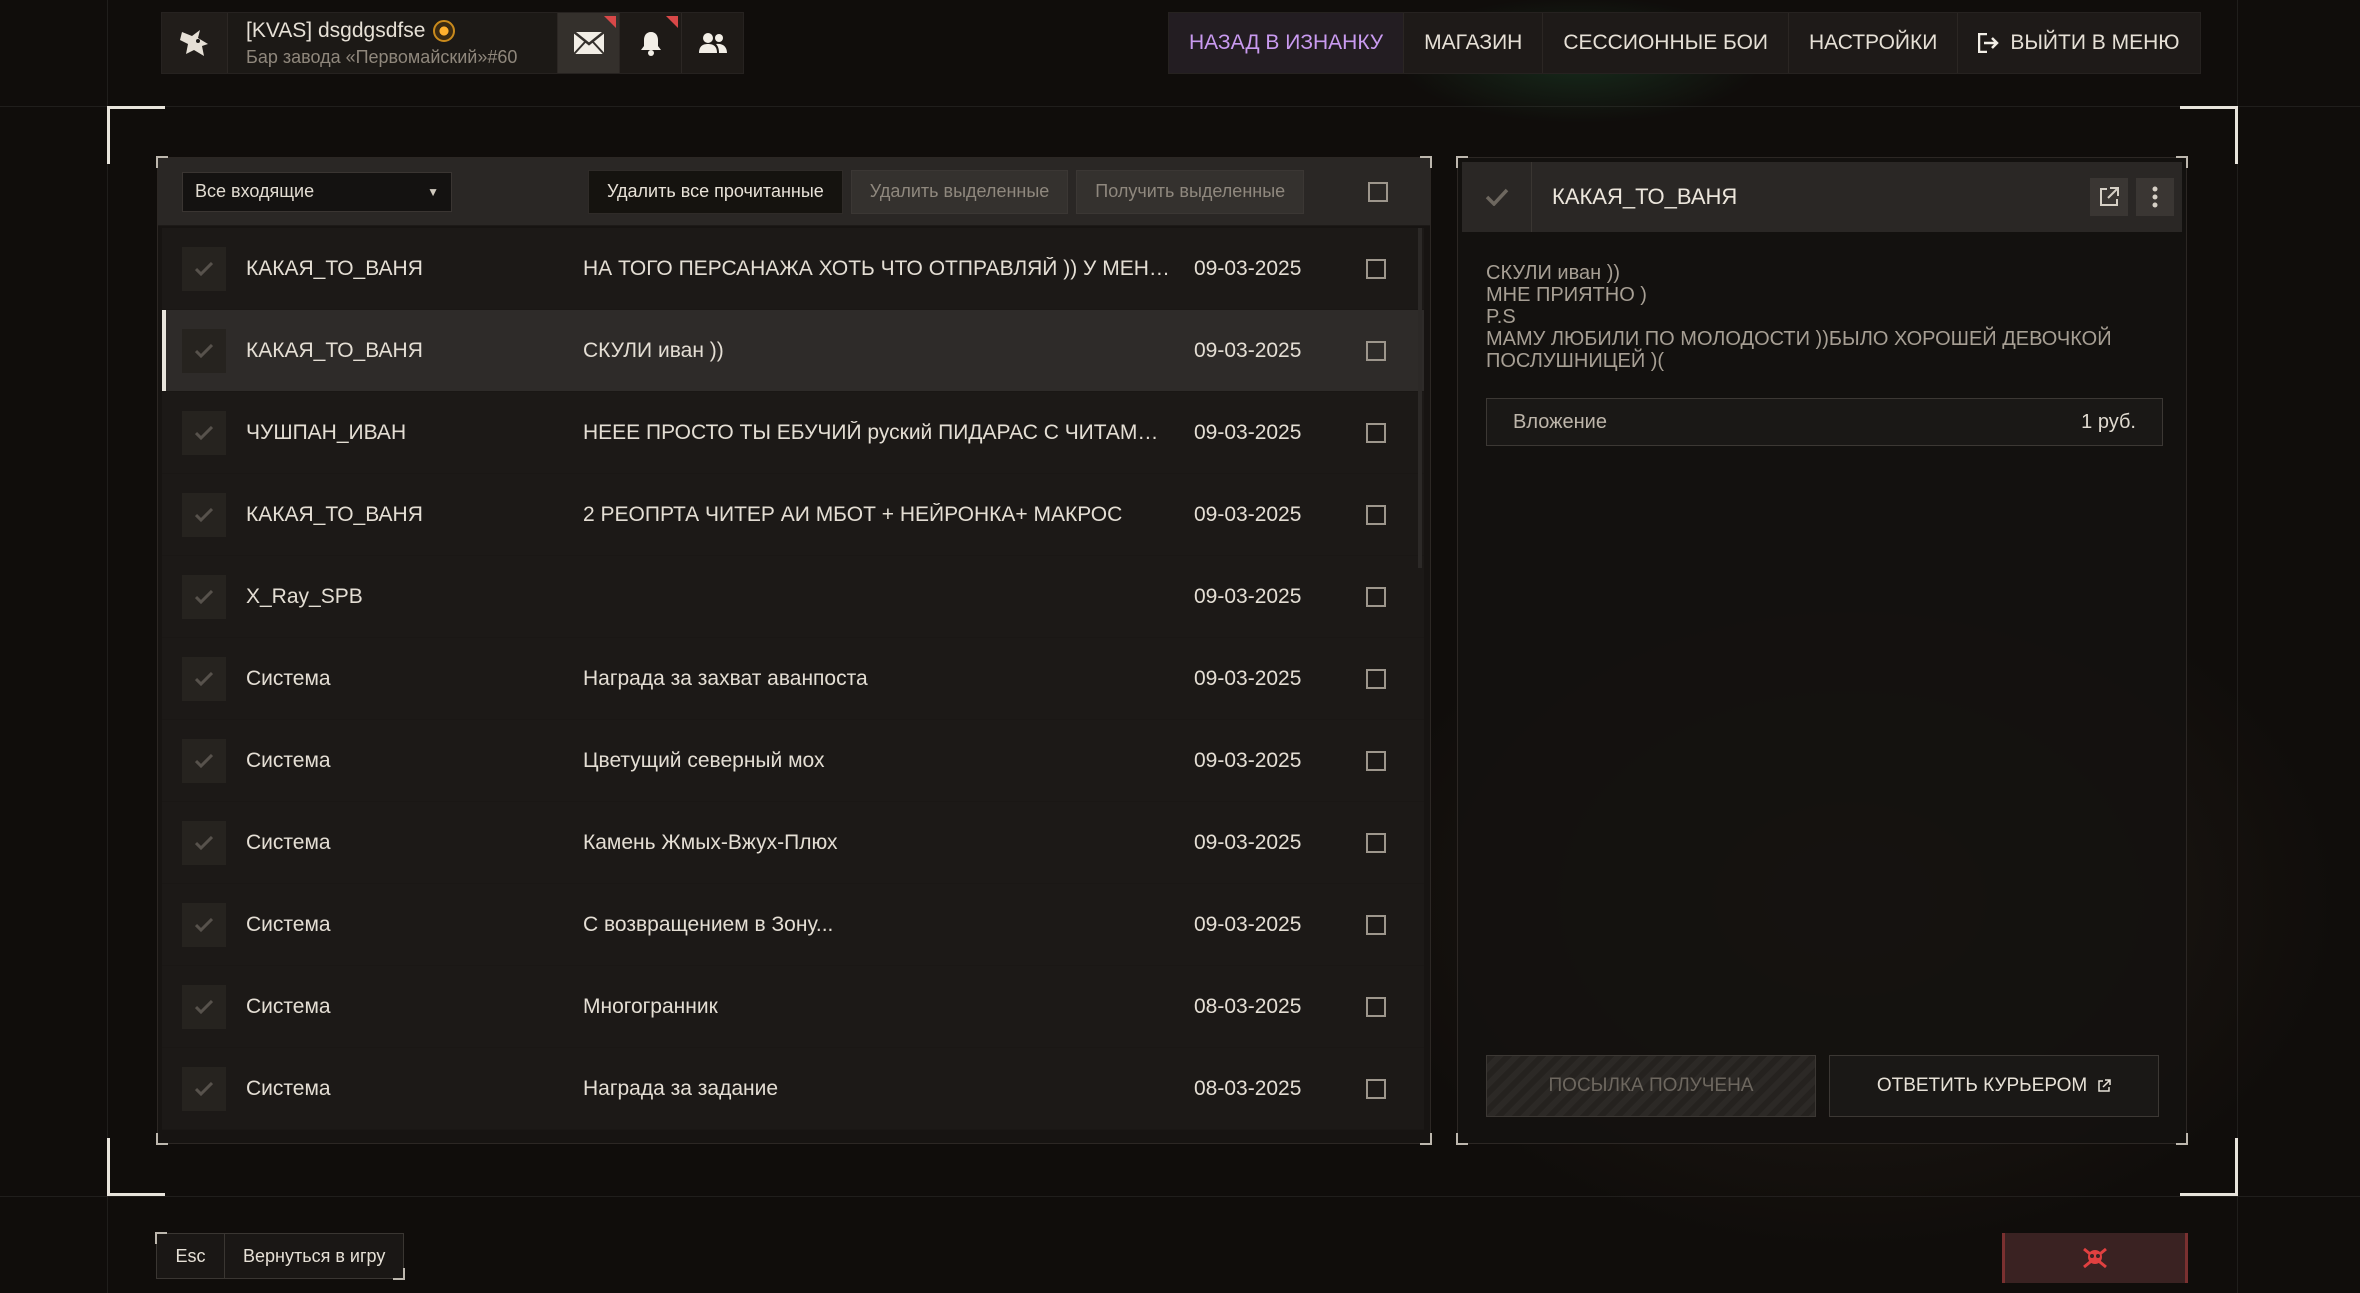 The width and height of the screenshot is (2360, 1293). I want to click on more-options-button, so click(2155, 197).